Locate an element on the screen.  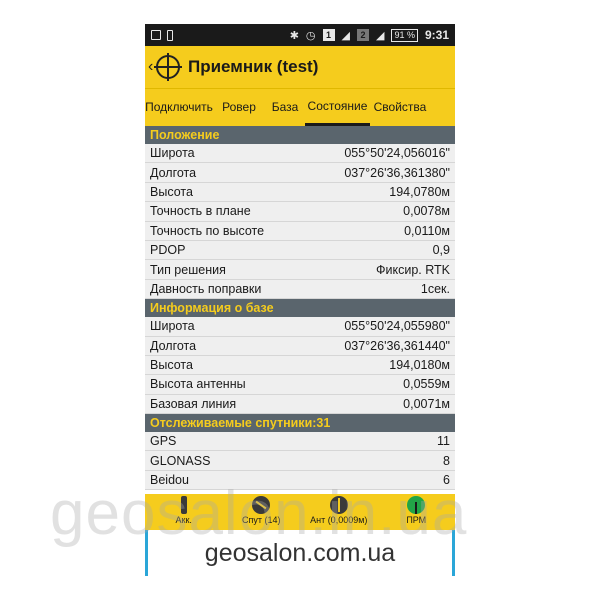
receiver-button-label: ПРМ is located at coordinates (416, 520).